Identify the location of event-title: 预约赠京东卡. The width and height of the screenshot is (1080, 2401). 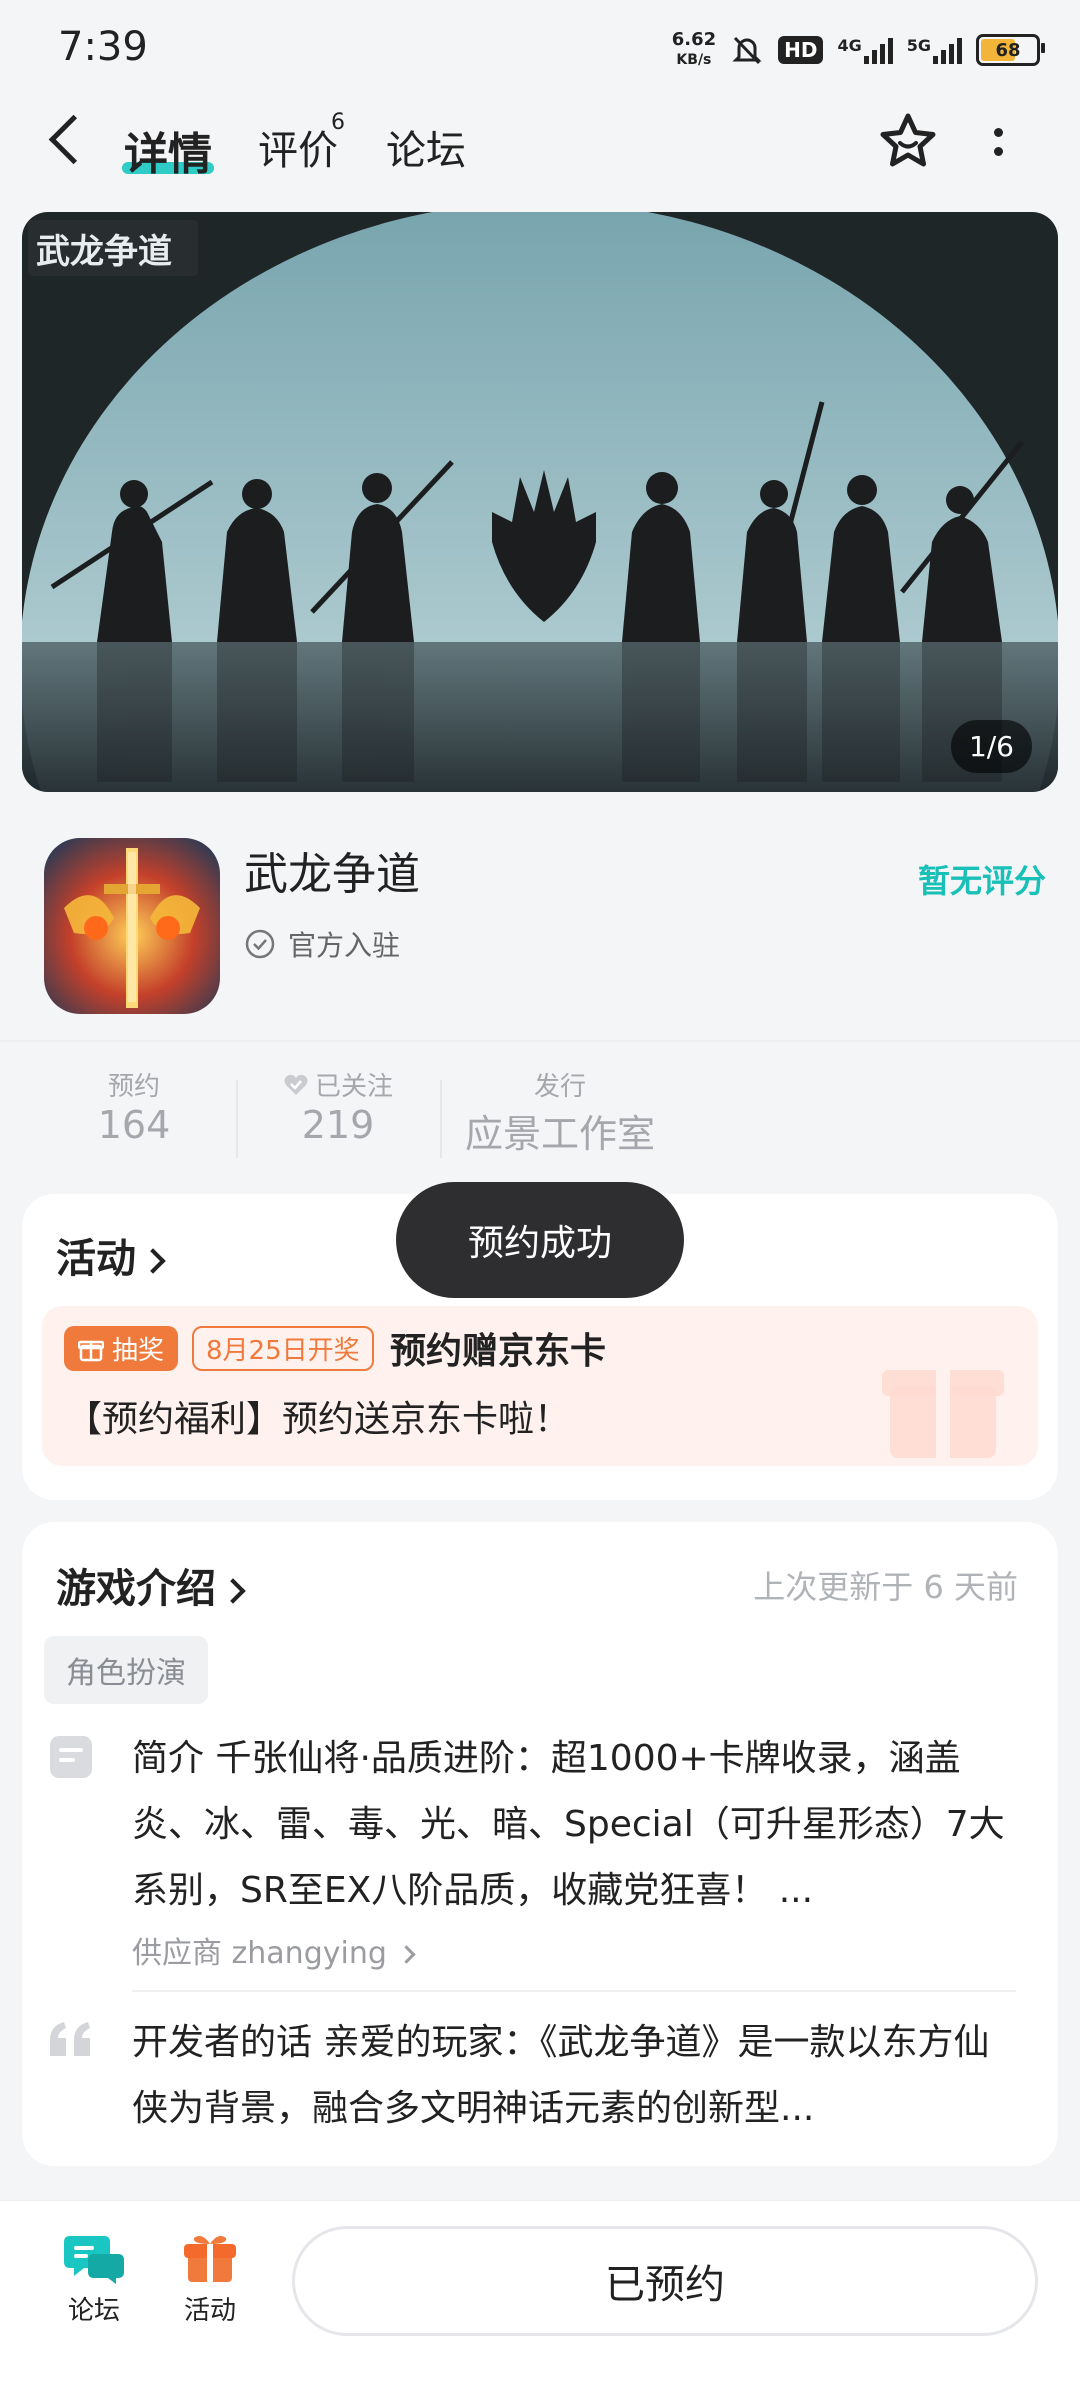
(498, 1351).